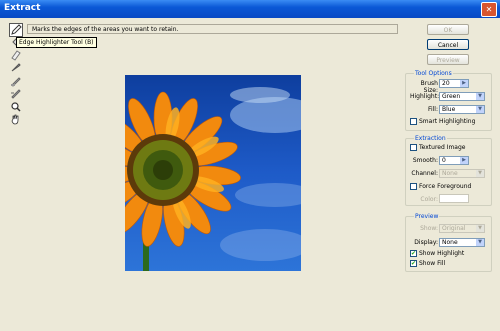  I want to click on edge-highlighter-tool-button, so click(16, 30).